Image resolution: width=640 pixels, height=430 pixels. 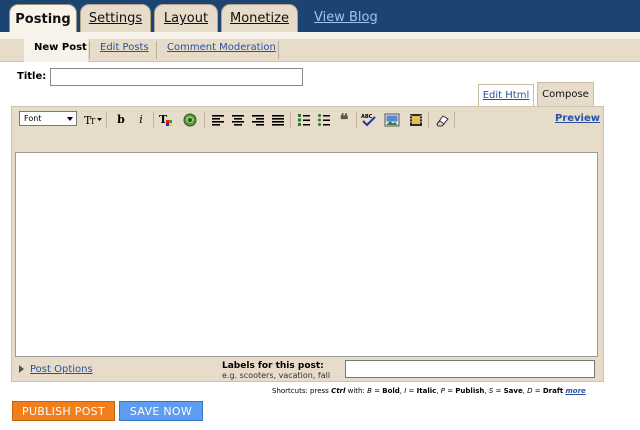 I want to click on shortcut-label: Italic, so click(x=426, y=391).